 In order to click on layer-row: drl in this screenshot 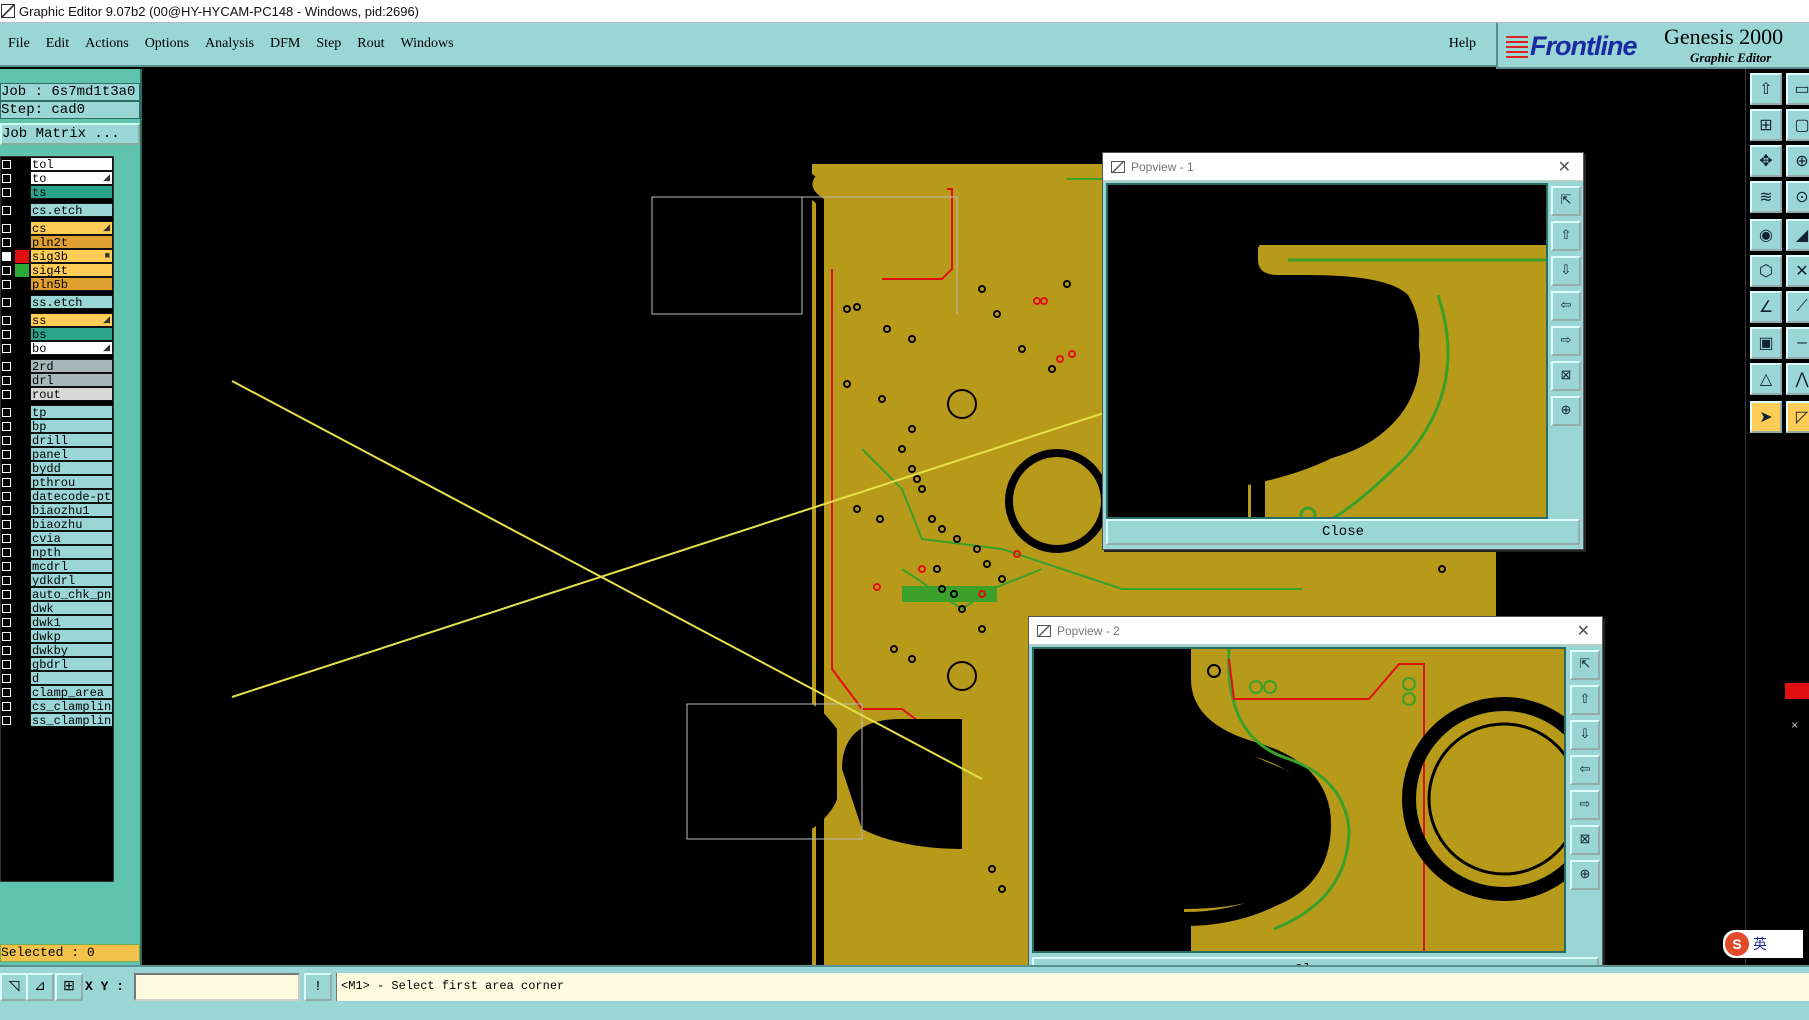, I will do `click(57, 380)`.